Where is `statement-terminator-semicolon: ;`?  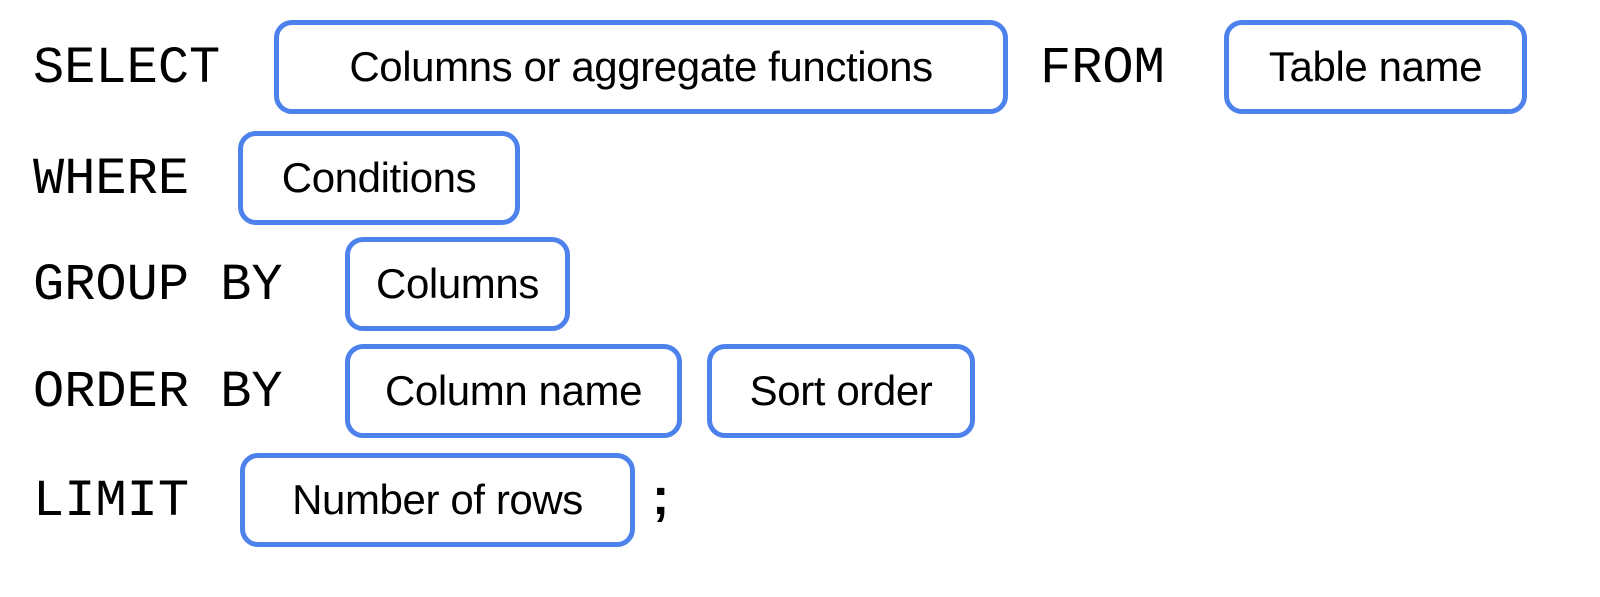
statement-terminator-semicolon: ; is located at coordinates (661, 497).